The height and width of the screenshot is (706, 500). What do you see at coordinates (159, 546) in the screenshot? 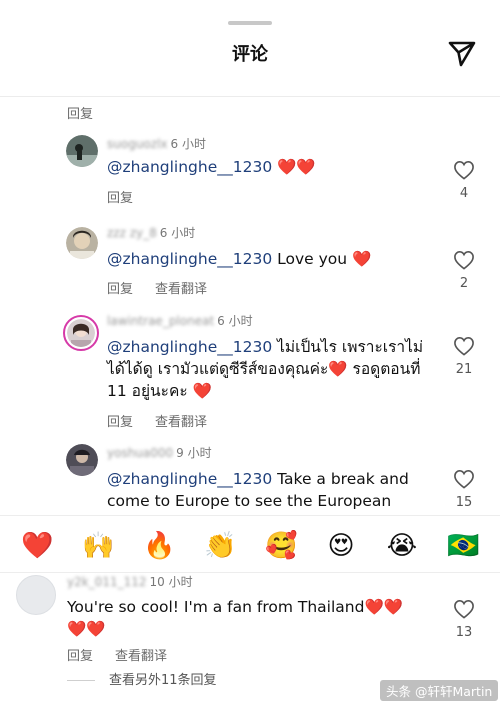
I see `emoji-fire-button: 🔥` at bounding box center [159, 546].